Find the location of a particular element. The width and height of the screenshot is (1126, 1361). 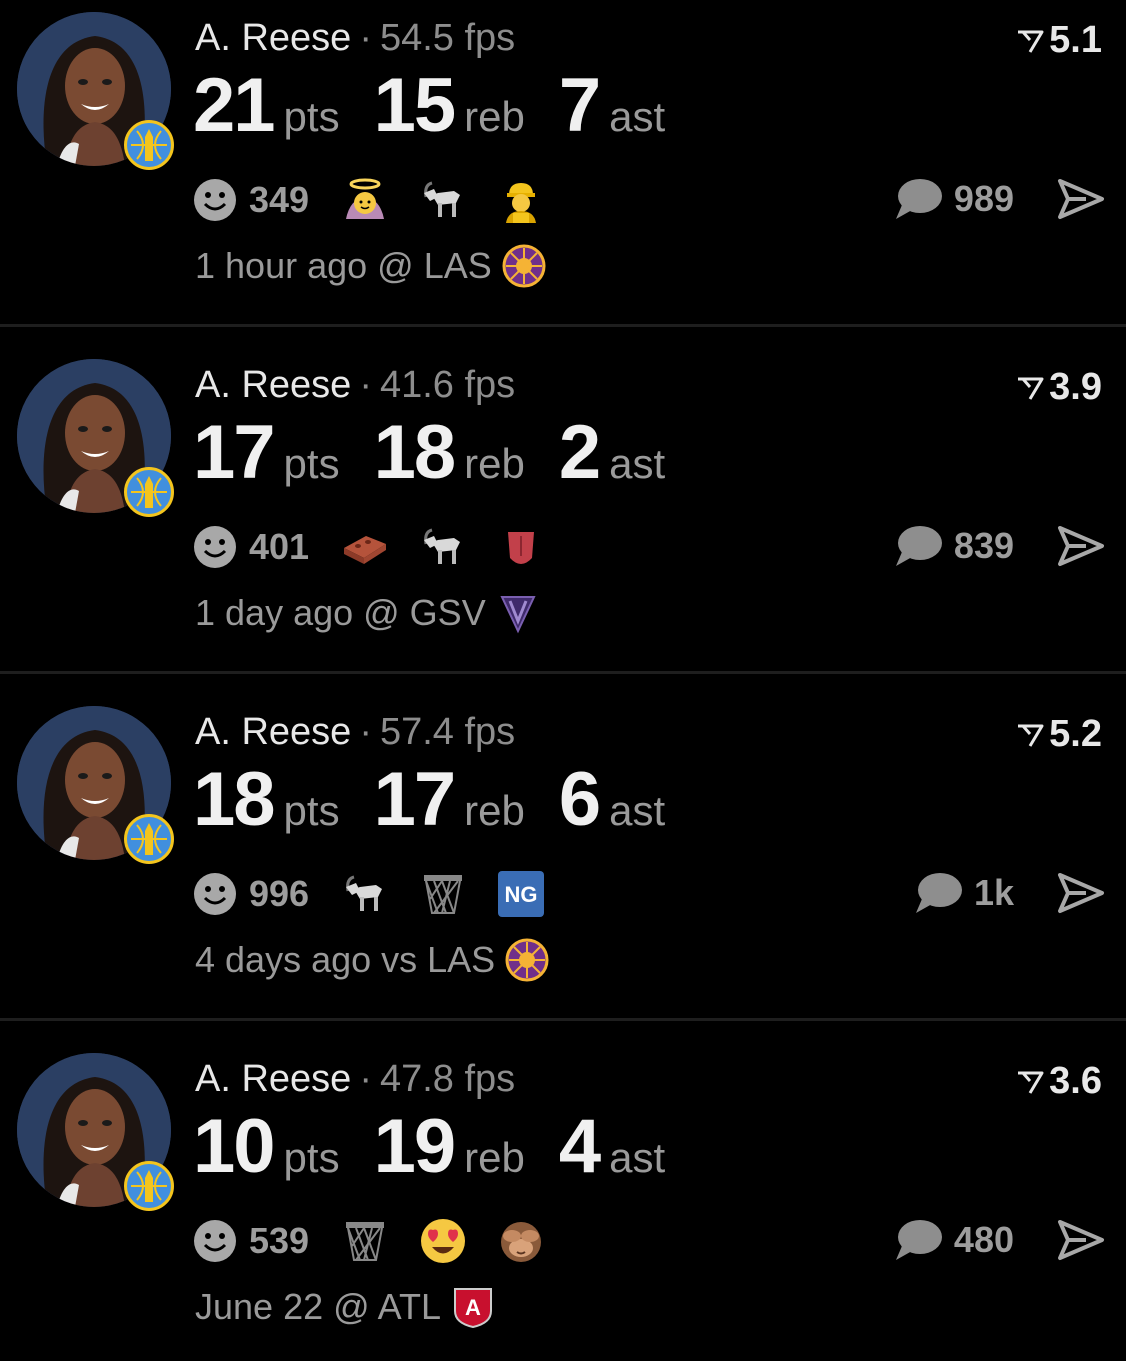

comment-count: 1k is located at coordinates (994, 893).